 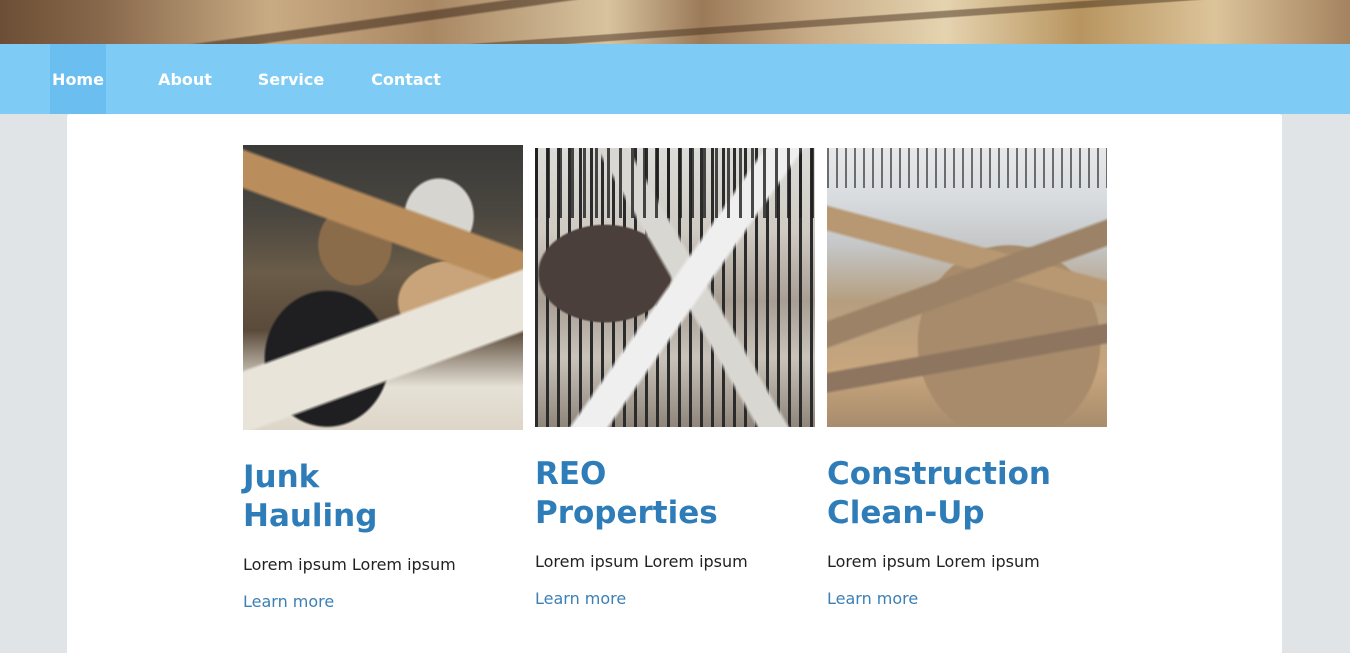 I want to click on card-title: Junk Hauling, so click(x=310, y=496).